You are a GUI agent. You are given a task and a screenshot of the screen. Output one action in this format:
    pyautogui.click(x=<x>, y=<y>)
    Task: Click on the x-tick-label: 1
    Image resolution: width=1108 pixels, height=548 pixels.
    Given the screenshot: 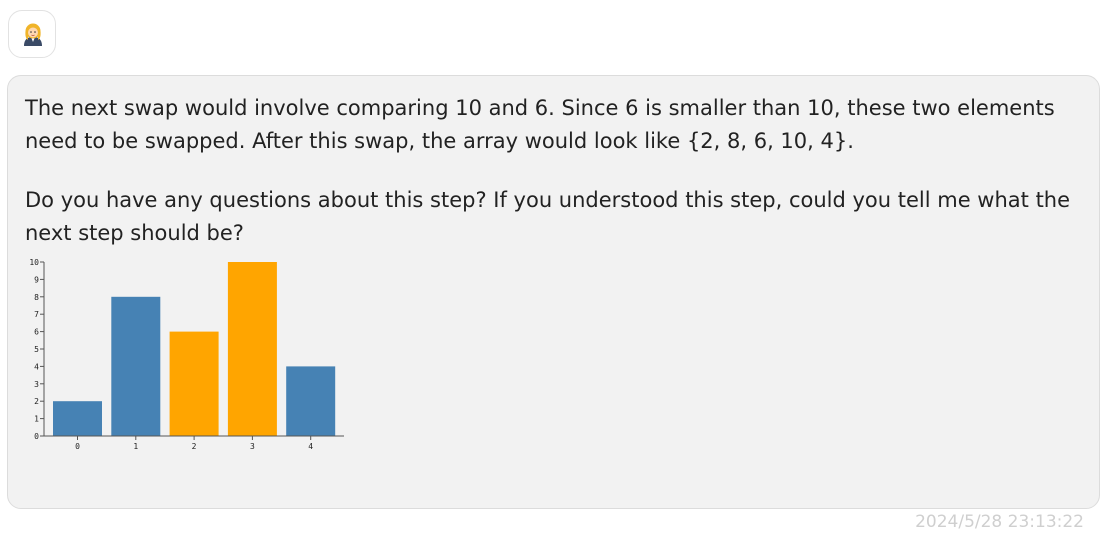 What is the action you would take?
    pyautogui.click(x=135, y=446)
    